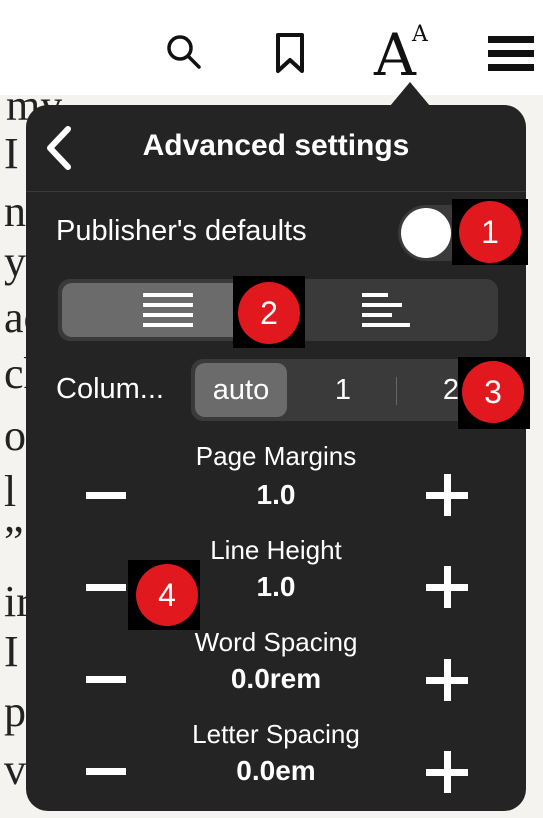 The height and width of the screenshot is (818, 543). I want to click on segment-divider, so click(396, 391).